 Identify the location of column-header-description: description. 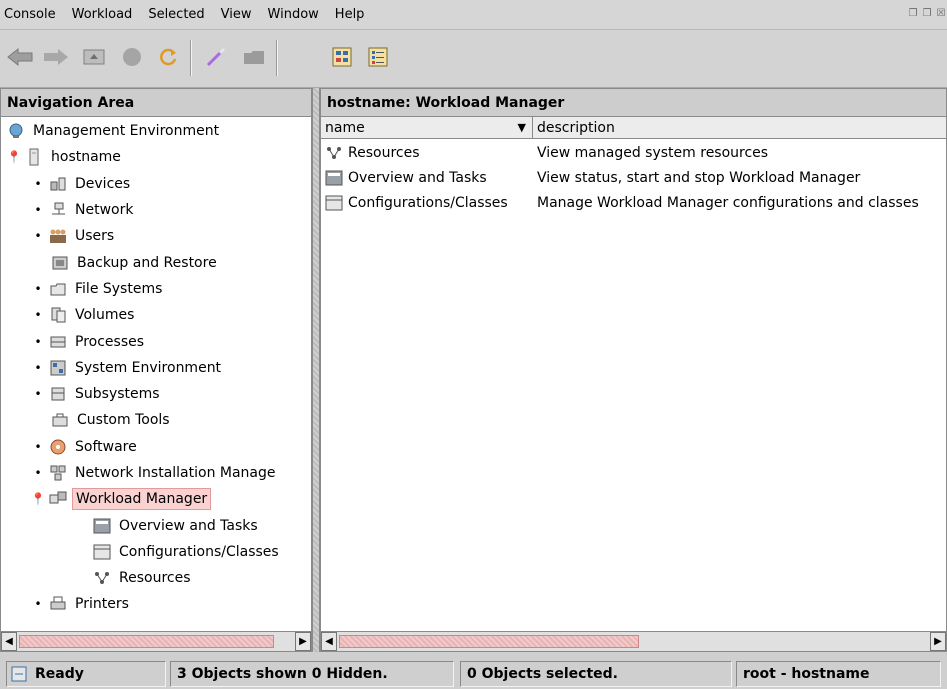
(739, 128).